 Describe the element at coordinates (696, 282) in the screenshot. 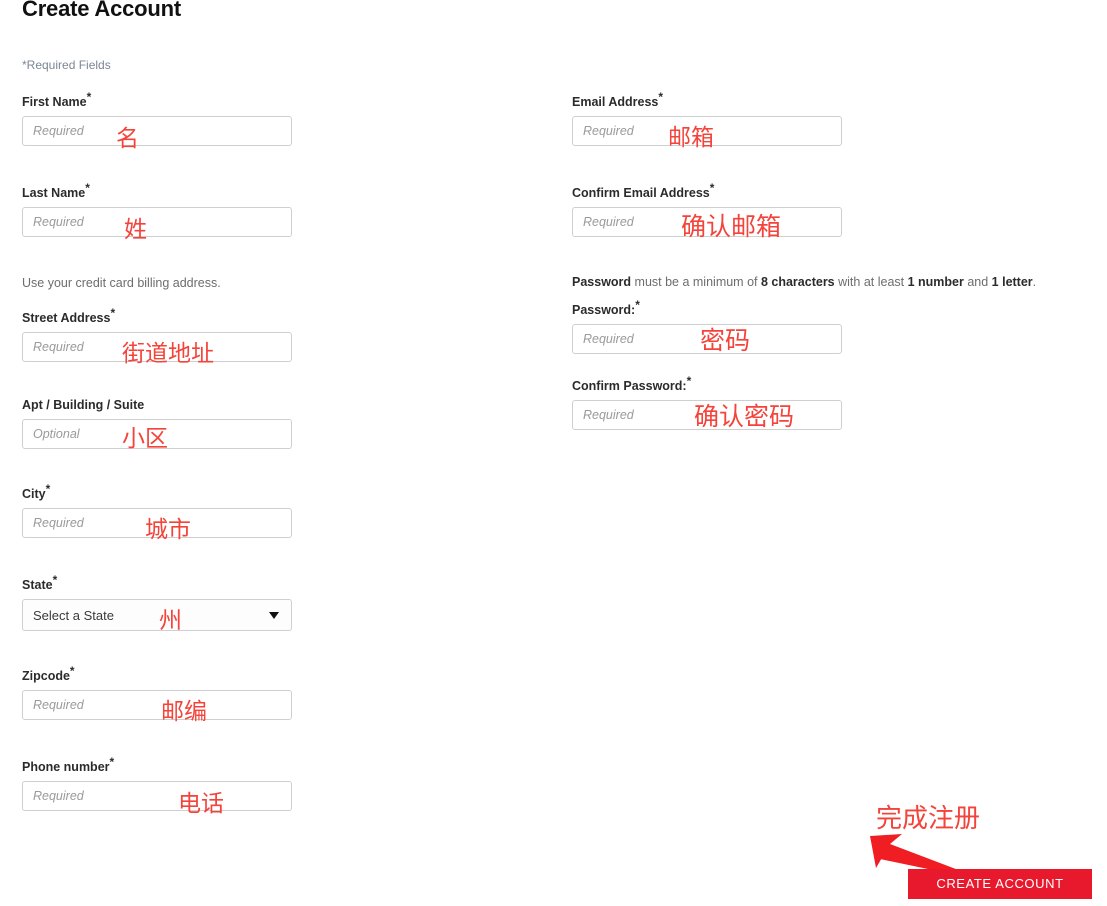

I see `pw-rule-part-2: must be a minimum of` at that location.